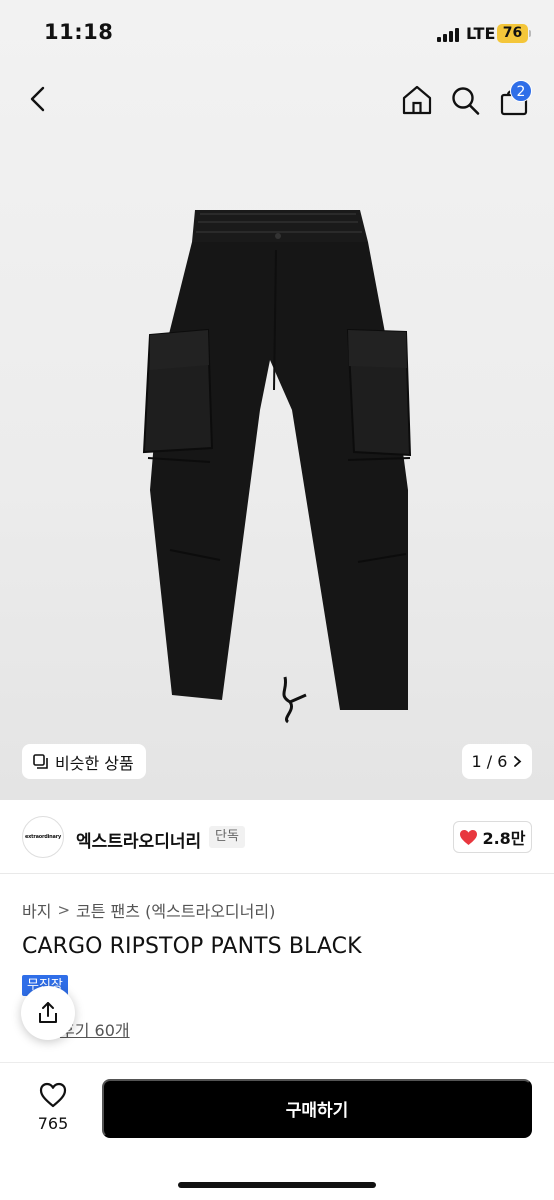  I want to click on search-icon, so click(466, 101).